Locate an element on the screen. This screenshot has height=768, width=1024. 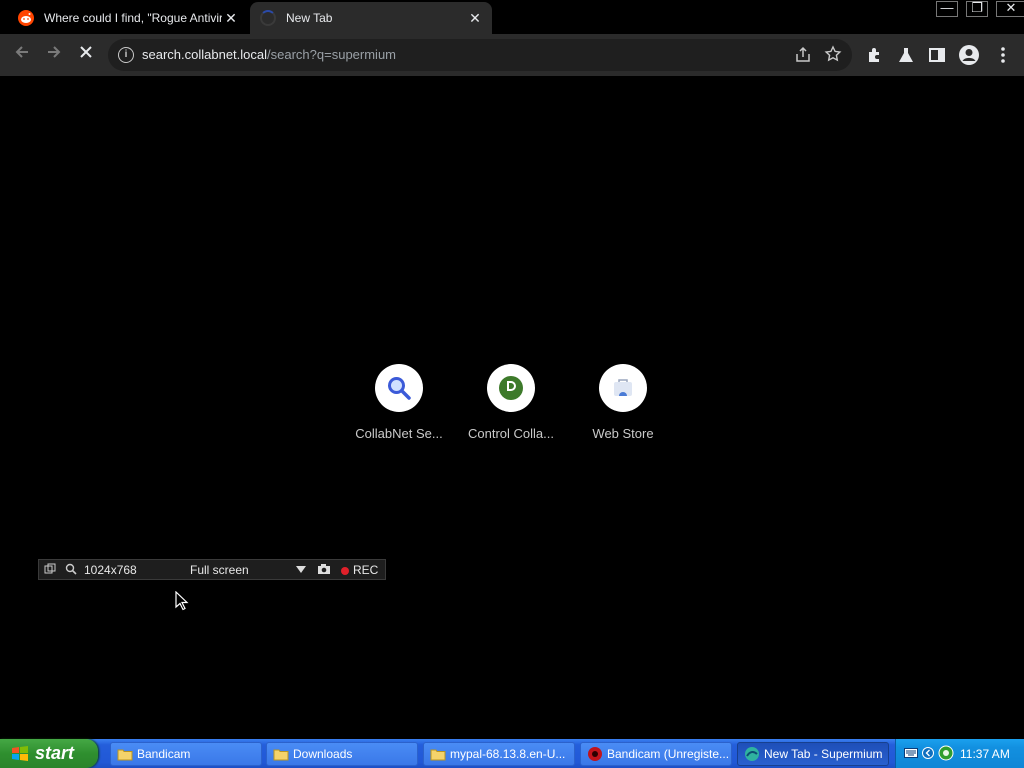
chevron-down-icon is located at coordinates (301, 569).